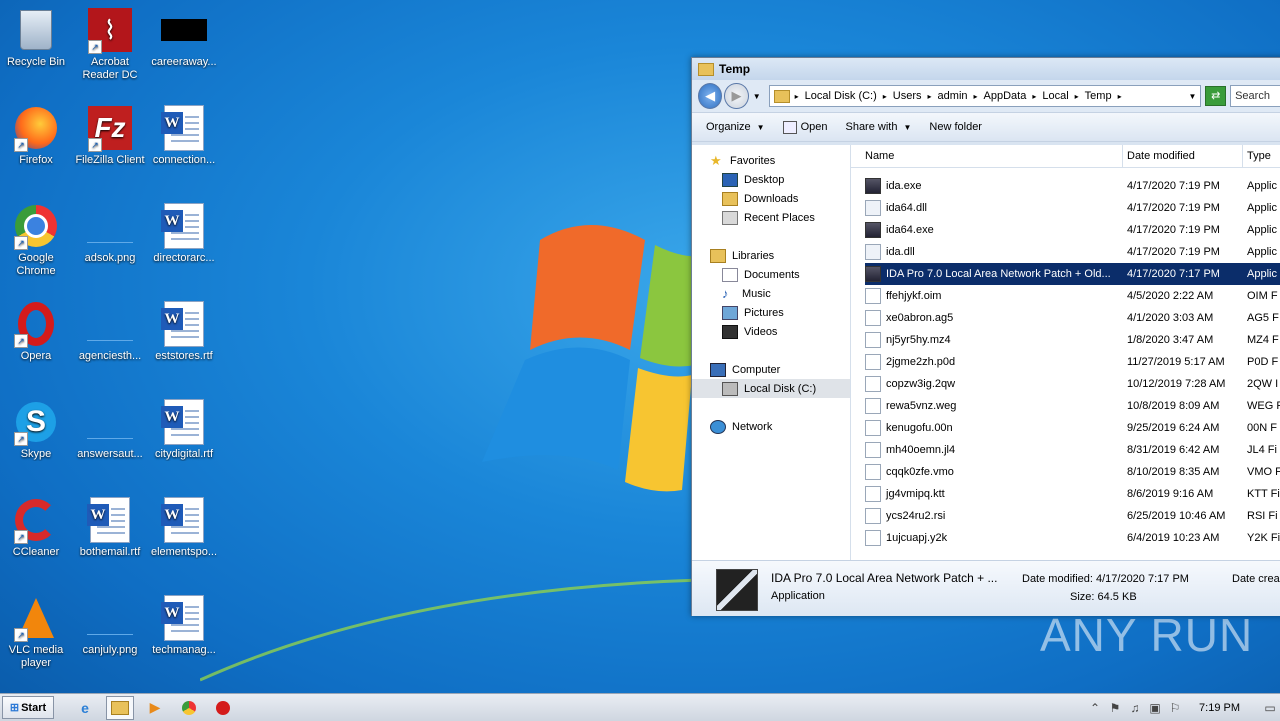  I want to click on file-row: xe0abron.ag5 4/1/2020 3:03 AM AG5 F, so click(1072, 318).